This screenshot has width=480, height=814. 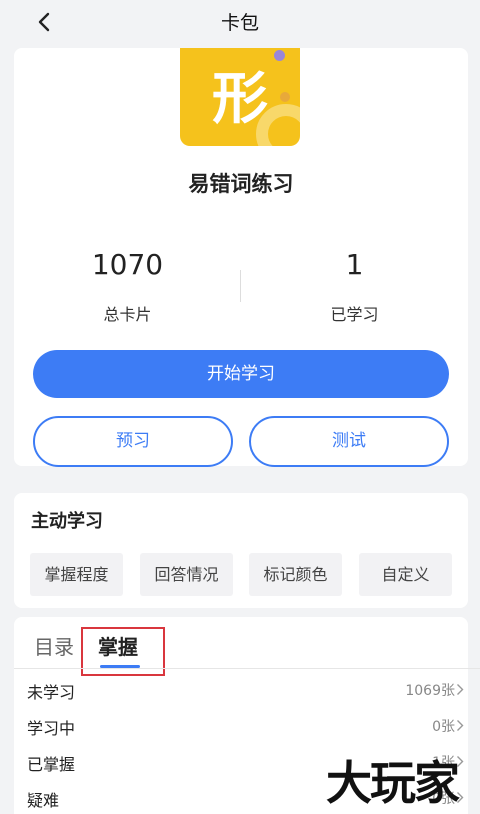 I want to click on top-bar: 卡包, so click(x=240, y=24).